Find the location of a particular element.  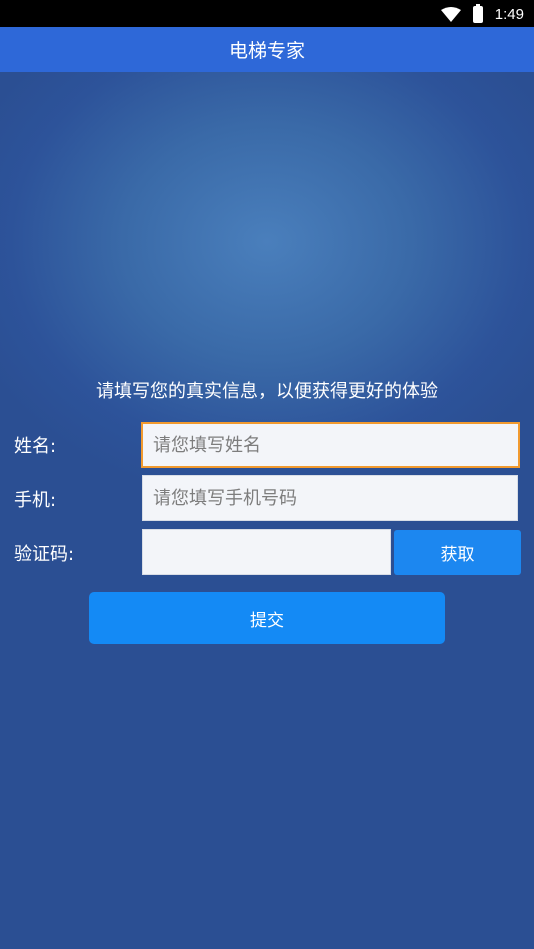

app-bar: 电梯专家 is located at coordinates (267, 49).